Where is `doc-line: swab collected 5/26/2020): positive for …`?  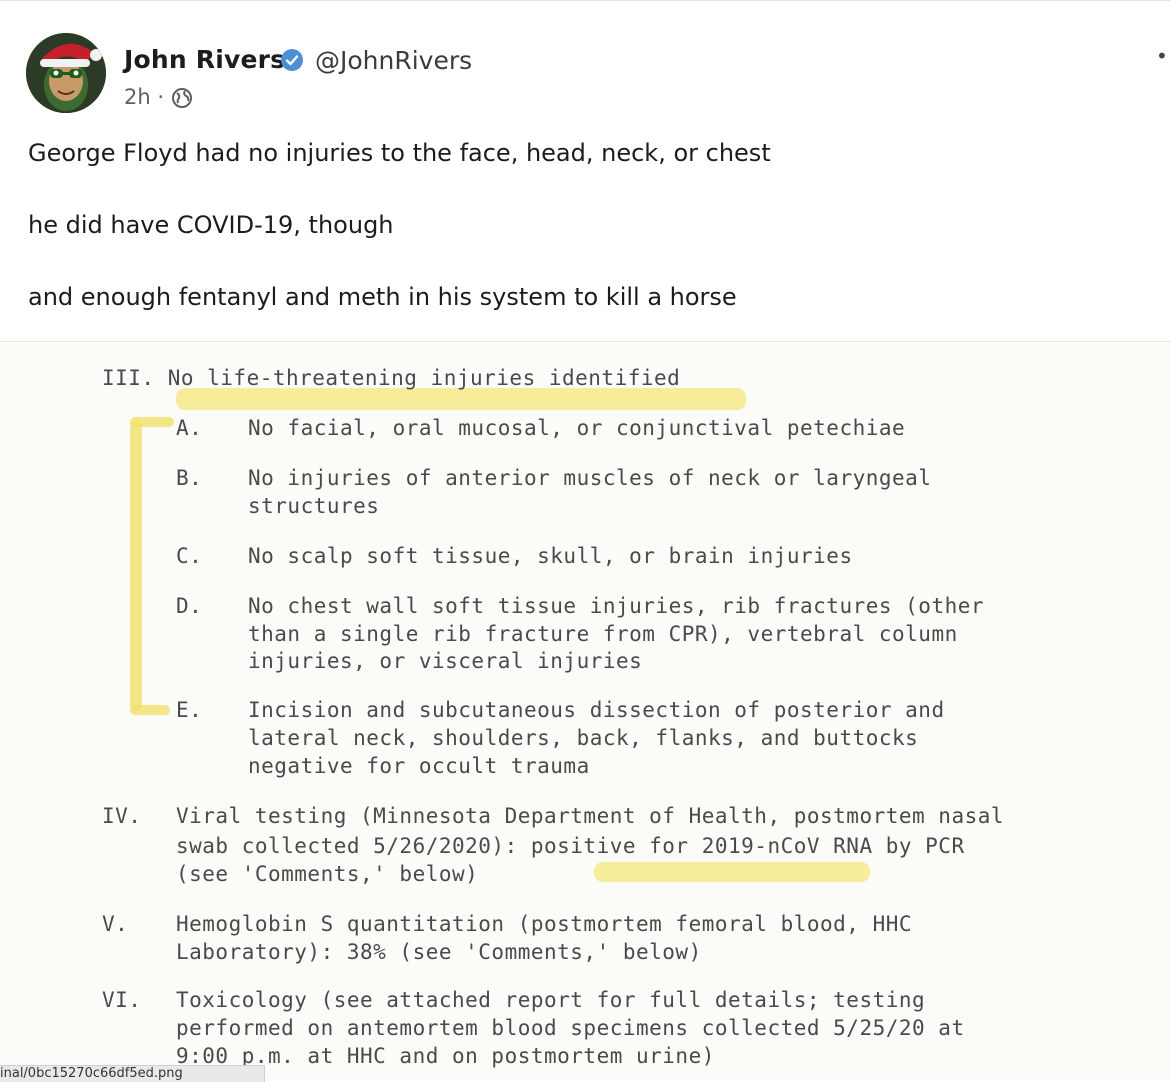 doc-line: swab collected 5/26/2020): positive for … is located at coordinates (570, 846).